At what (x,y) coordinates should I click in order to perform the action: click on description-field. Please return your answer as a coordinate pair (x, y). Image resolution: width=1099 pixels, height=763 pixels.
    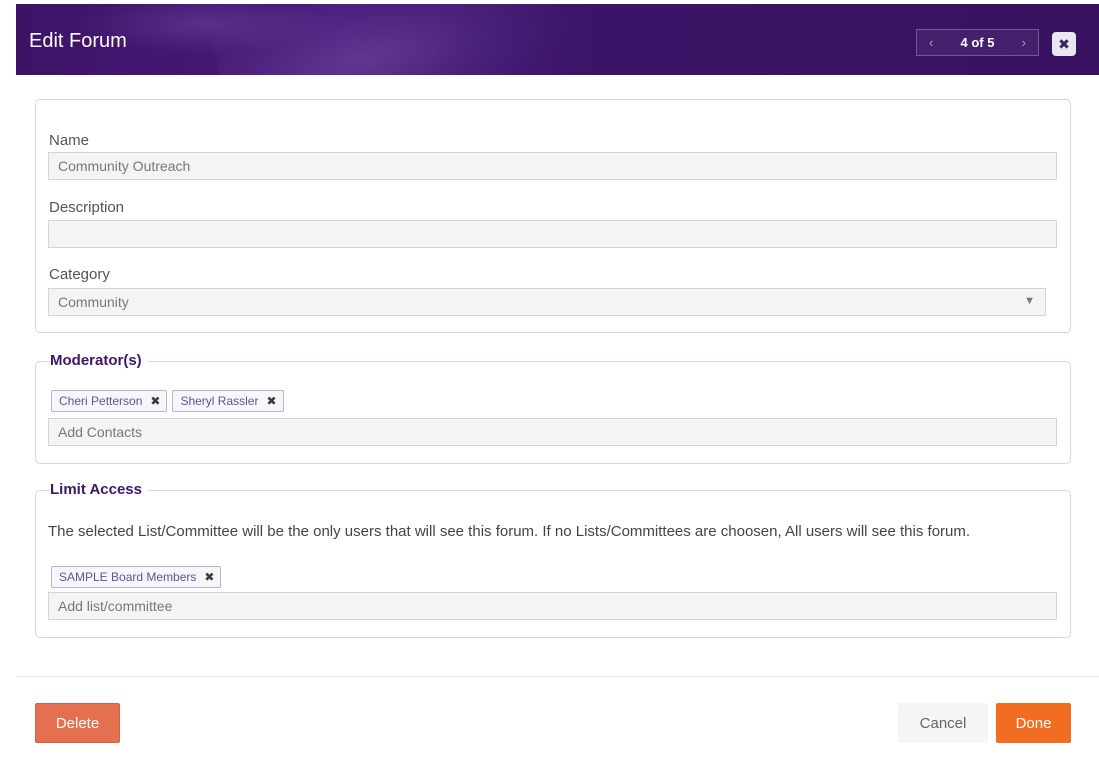
    Looking at the image, I should click on (552, 234).